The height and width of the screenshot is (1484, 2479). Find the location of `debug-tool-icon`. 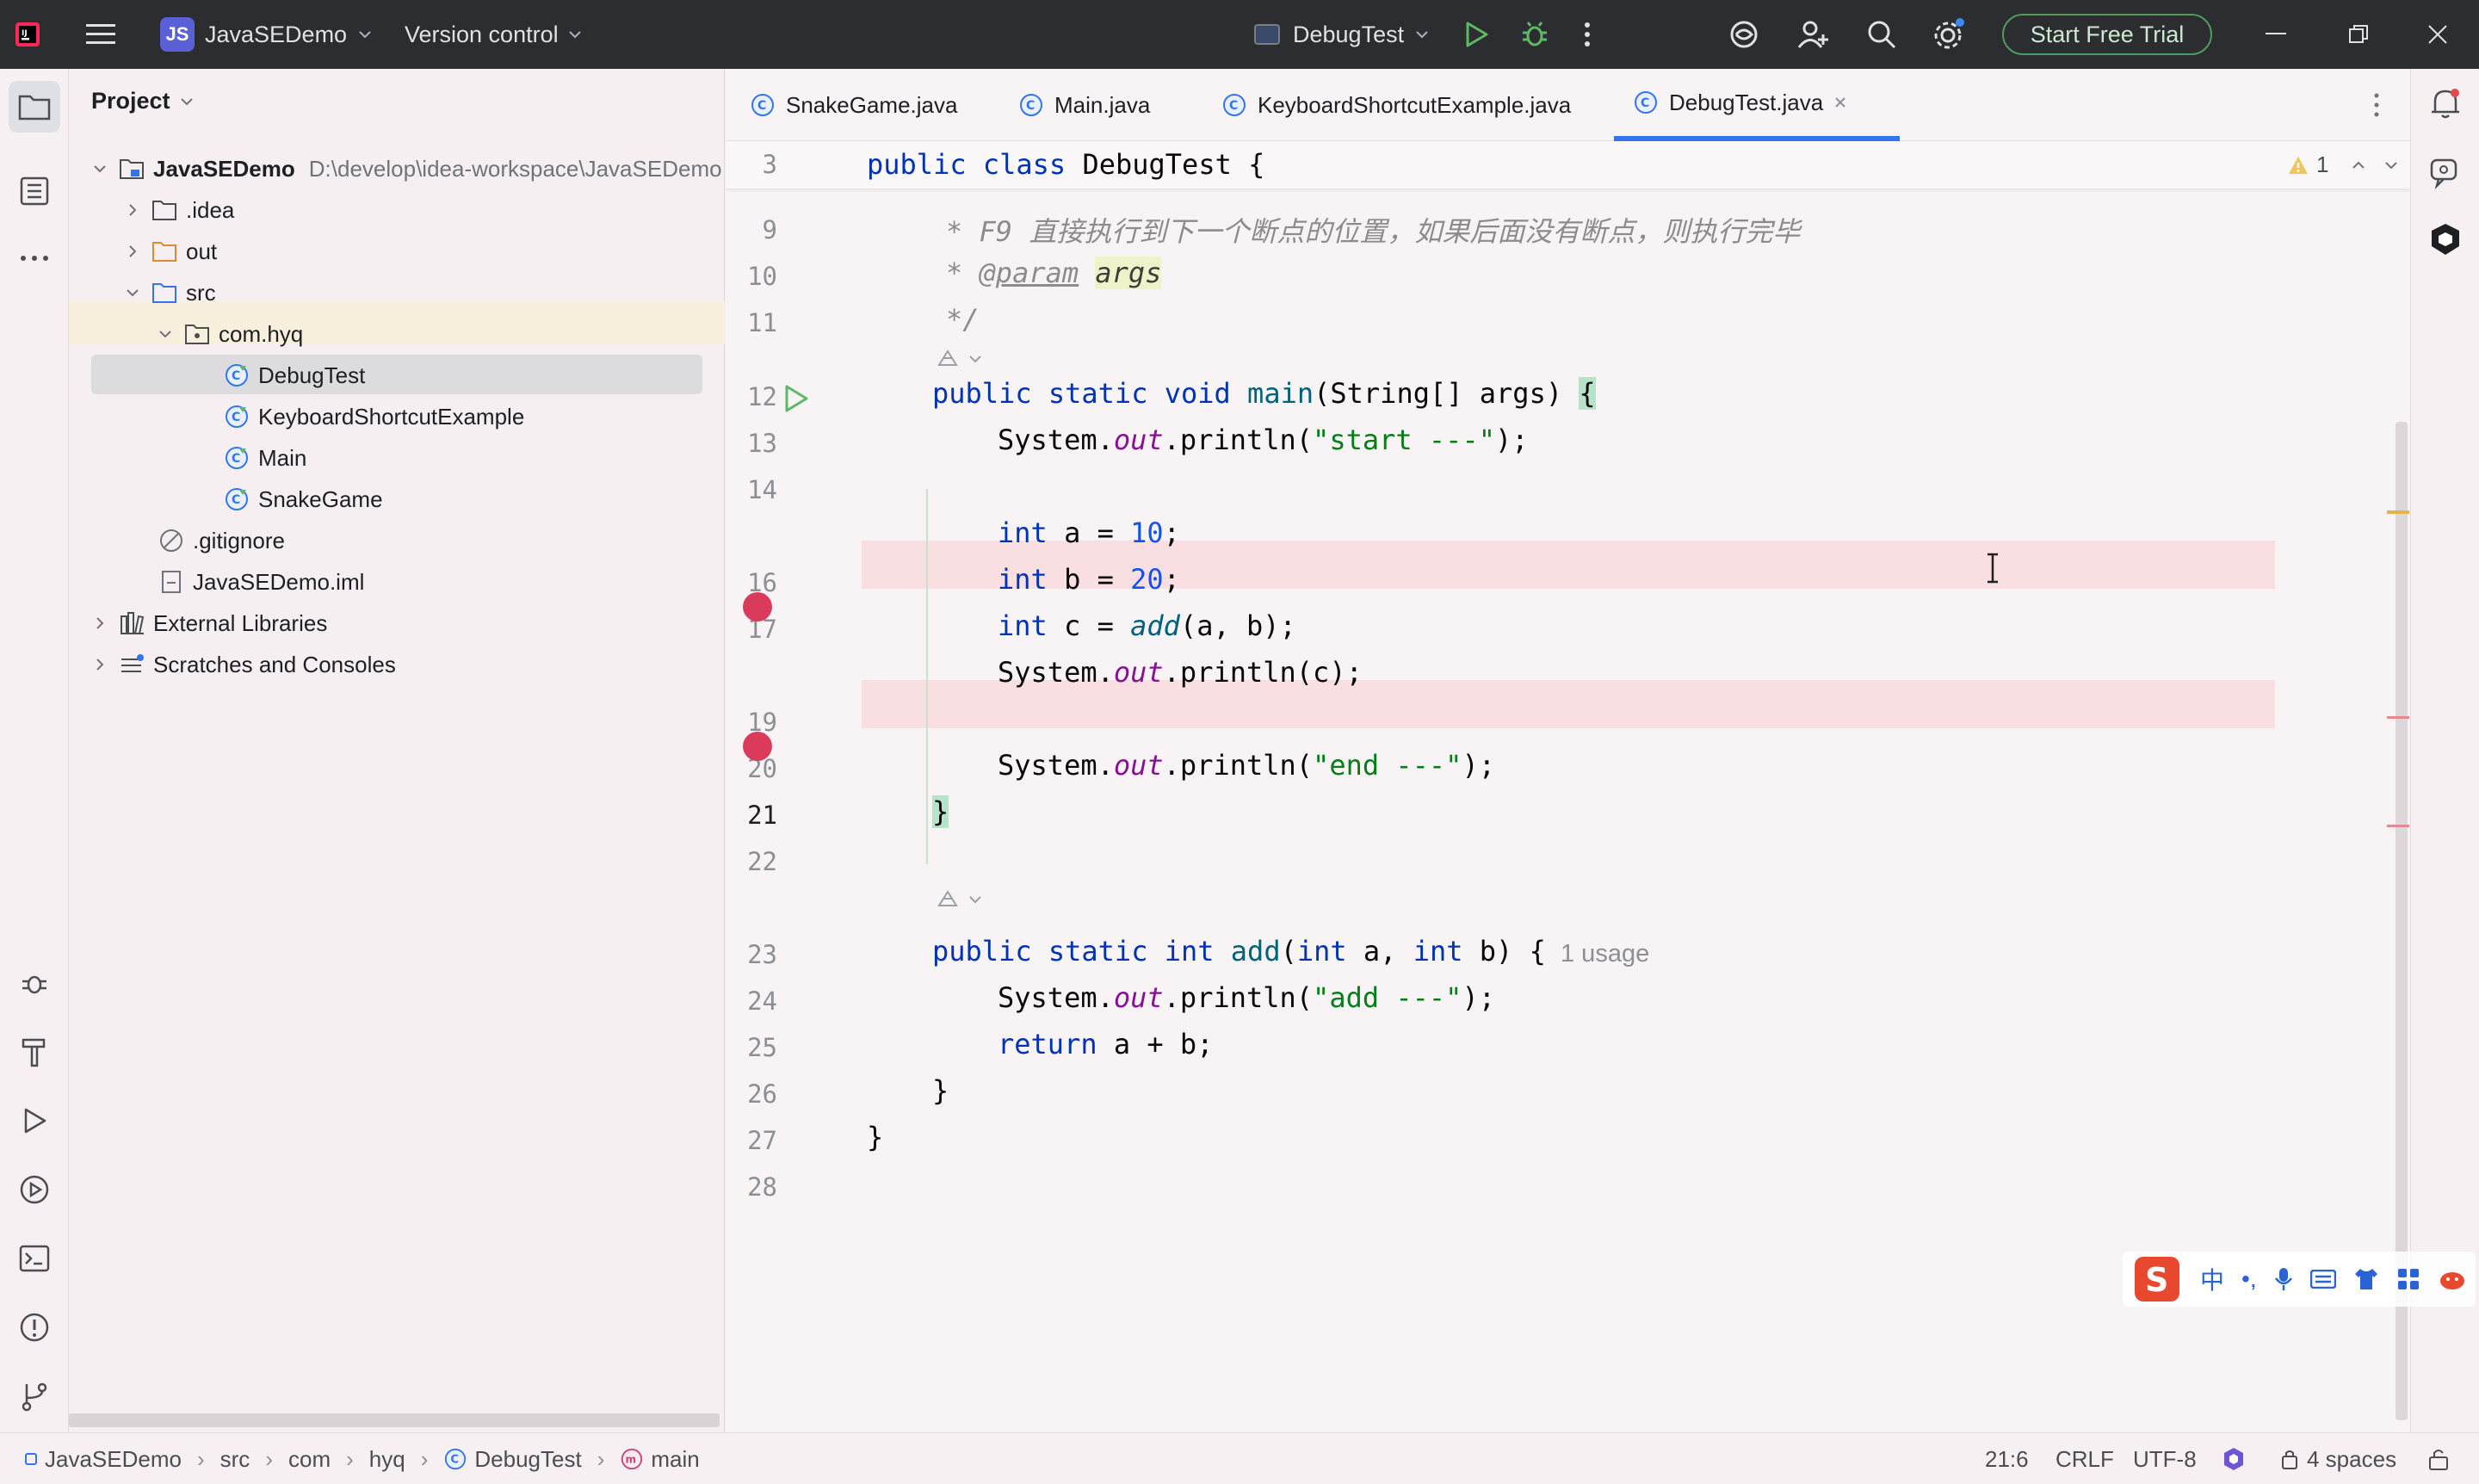

debug-tool-icon is located at coordinates (34, 983).